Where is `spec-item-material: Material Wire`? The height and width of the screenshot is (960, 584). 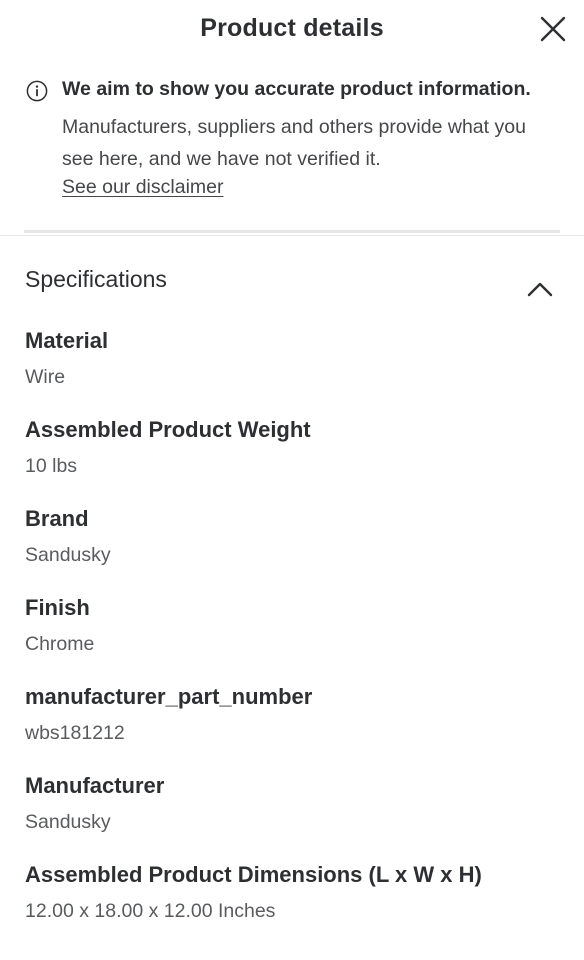 spec-item-material: Material Wire is located at coordinates (295, 358).